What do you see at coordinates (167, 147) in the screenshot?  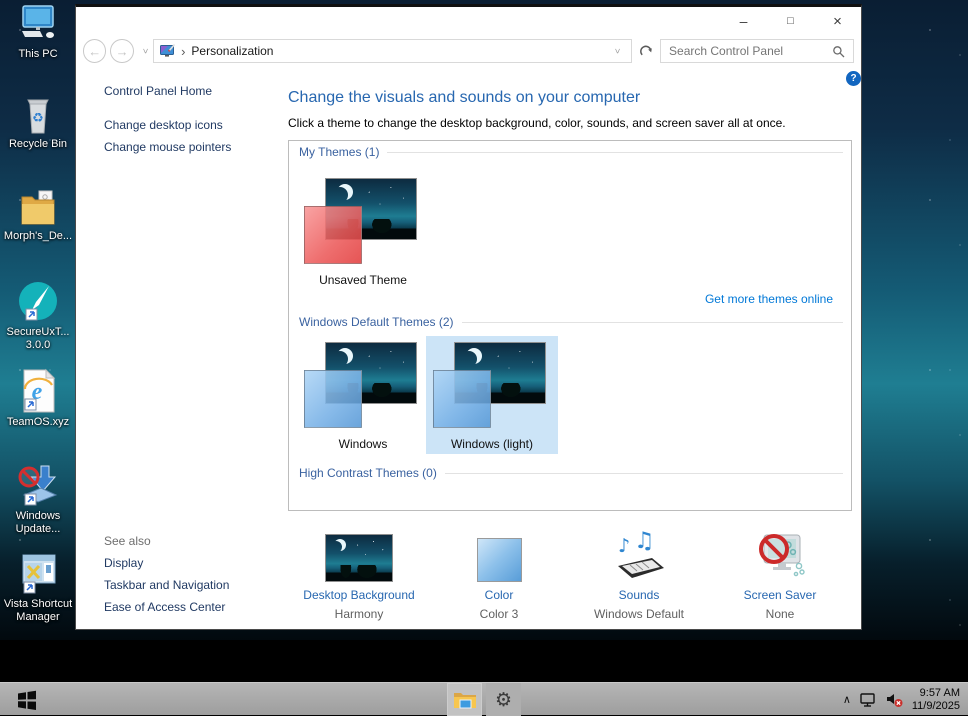 I see `sidebar-item-change-mouse-pointers: Change mouse pointers` at bounding box center [167, 147].